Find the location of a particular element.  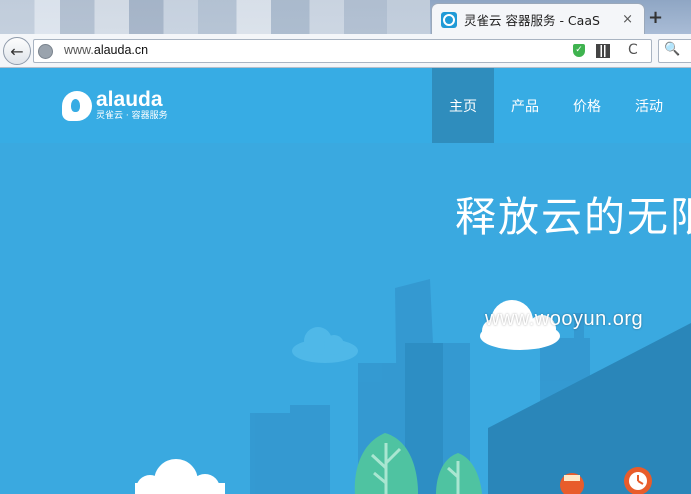

browser-navbar: ← www.alauda.cn ✓ C 🔍 is located at coordinates (345, 51).